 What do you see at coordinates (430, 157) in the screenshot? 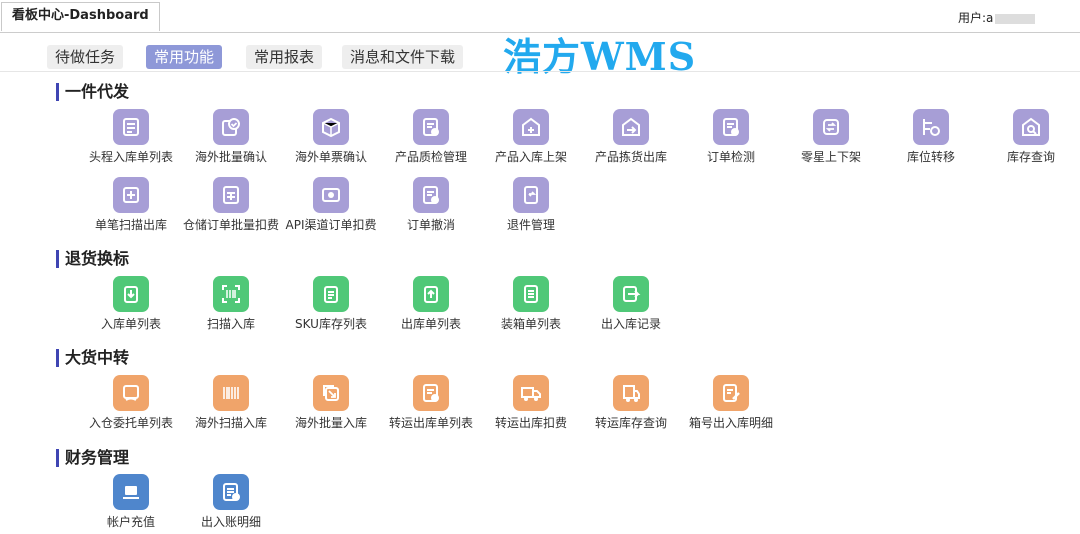
I see `func-label: 产品质检管理` at bounding box center [430, 157].